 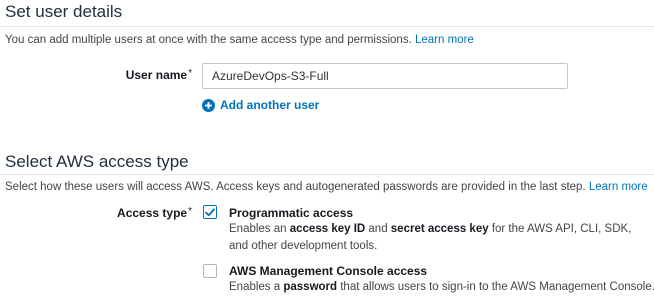 What do you see at coordinates (291, 213) in the screenshot?
I see `programmatic-access-title: Programmatic access` at bounding box center [291, 213].